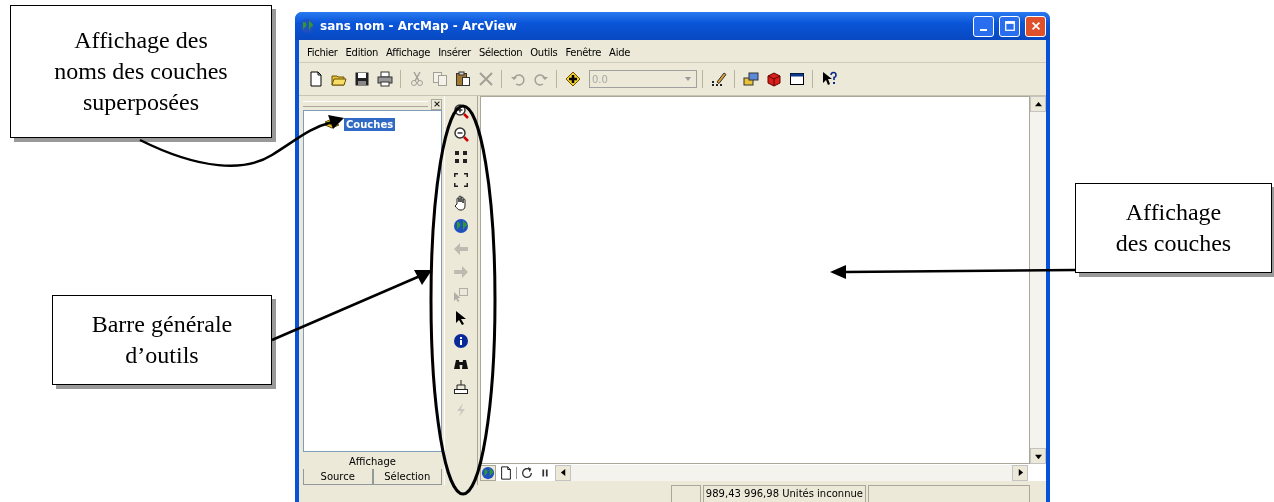 The image size is (1274, 502). I want to click on zoom-in-icon, so click(461, 110).